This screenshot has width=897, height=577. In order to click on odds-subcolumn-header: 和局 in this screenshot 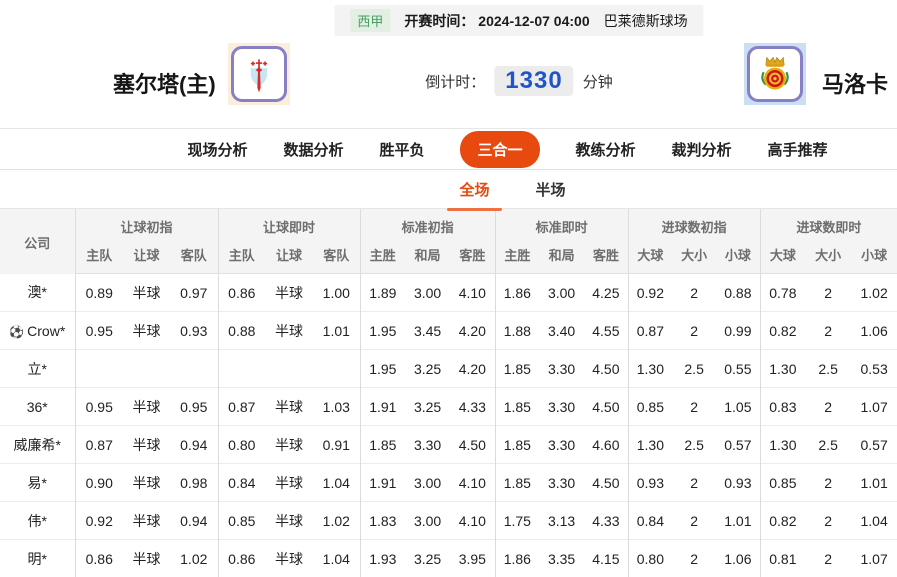, I will do `click(561, 257)`.